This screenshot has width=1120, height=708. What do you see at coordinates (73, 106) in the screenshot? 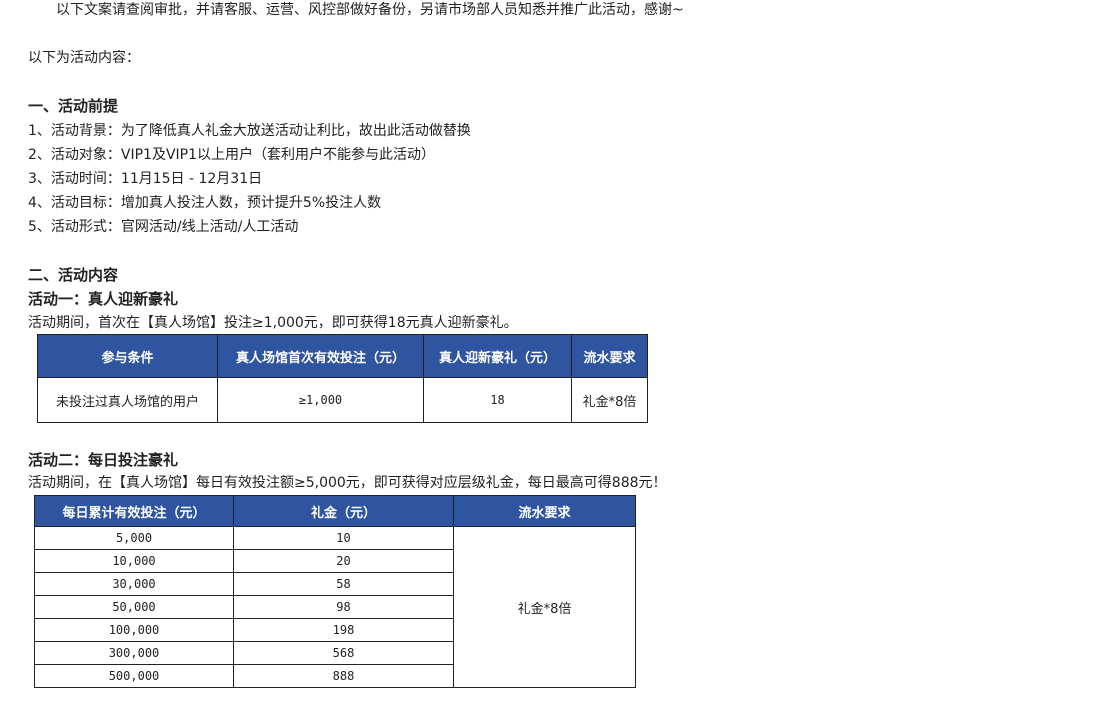
I see `section1-title: 一、活动前提` at bounding box center [73, 106].